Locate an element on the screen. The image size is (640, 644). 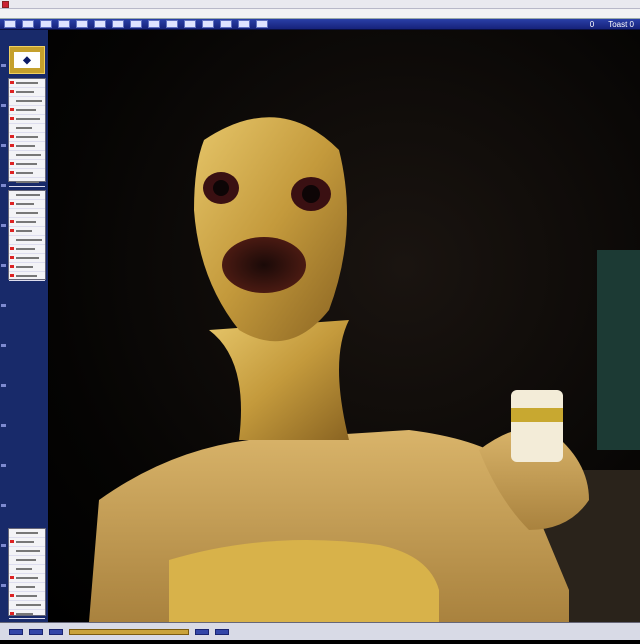
left-pupil is located at coordinates (221, 188).